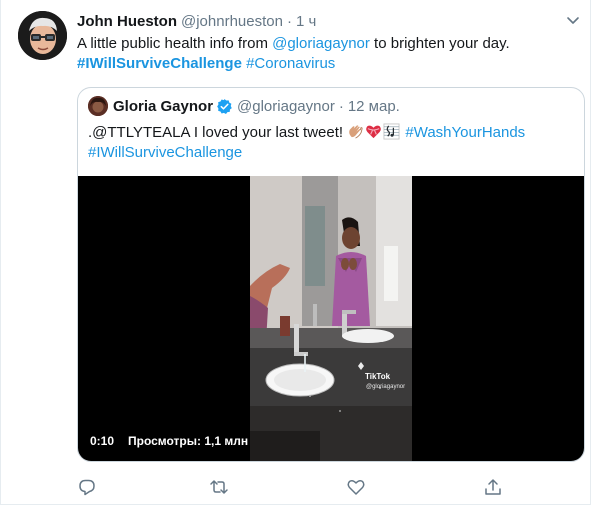 Image resolution: width=591 pixels, height=505 pixels. I want to click on tweet-actions, so click(327, 488).